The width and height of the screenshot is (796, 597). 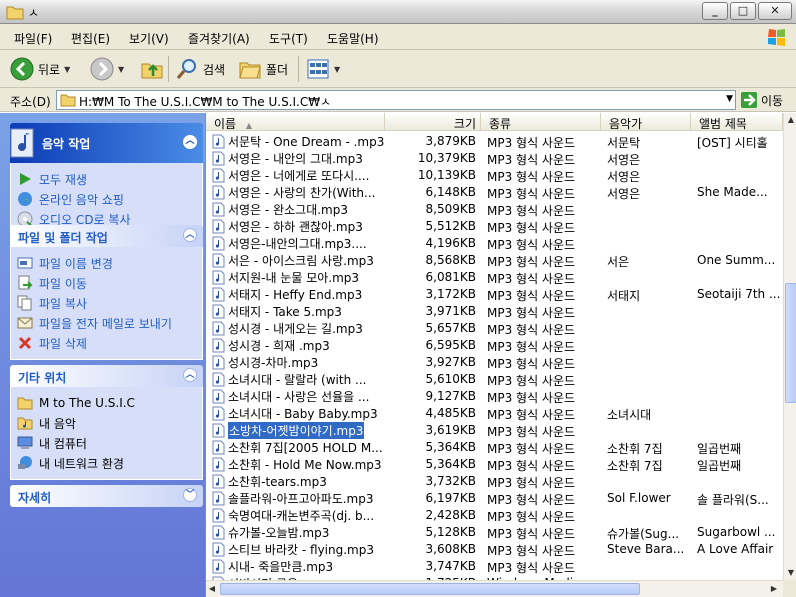 I want to click on file-row: 소찬휘-tears.mp3 3,732KB MP3 형식 사운드, so click(x=494, y=481).